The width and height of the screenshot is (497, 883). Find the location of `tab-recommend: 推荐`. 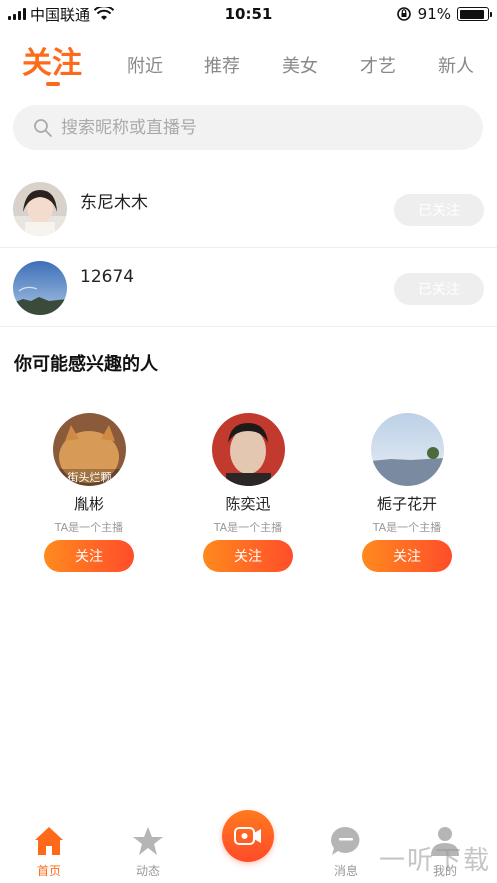

tab-recommend: 推荐 is located at coordinates (222, 65).